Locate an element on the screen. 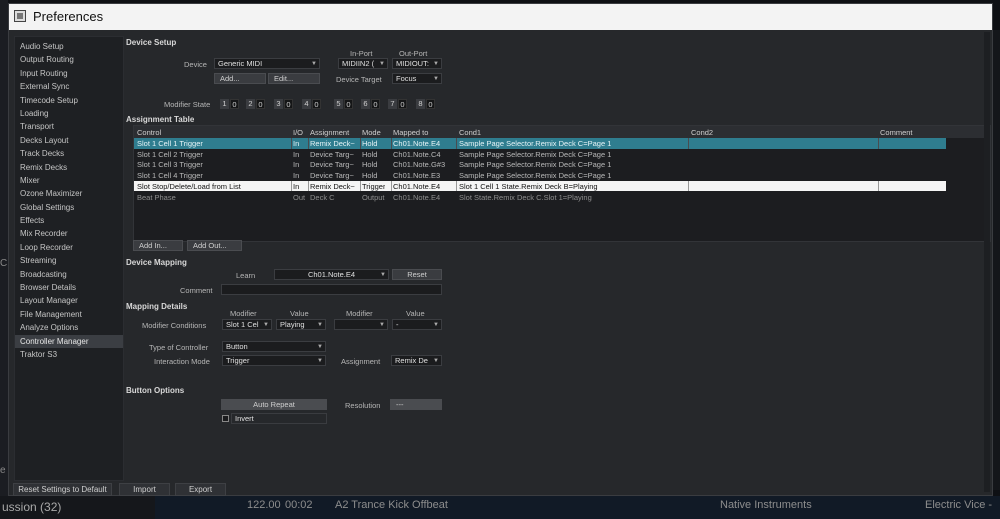 This screenshot has height=519, width=1000. sidebar-item-mix-recorder: Mix Recorder is located at coordinates (69, 233).